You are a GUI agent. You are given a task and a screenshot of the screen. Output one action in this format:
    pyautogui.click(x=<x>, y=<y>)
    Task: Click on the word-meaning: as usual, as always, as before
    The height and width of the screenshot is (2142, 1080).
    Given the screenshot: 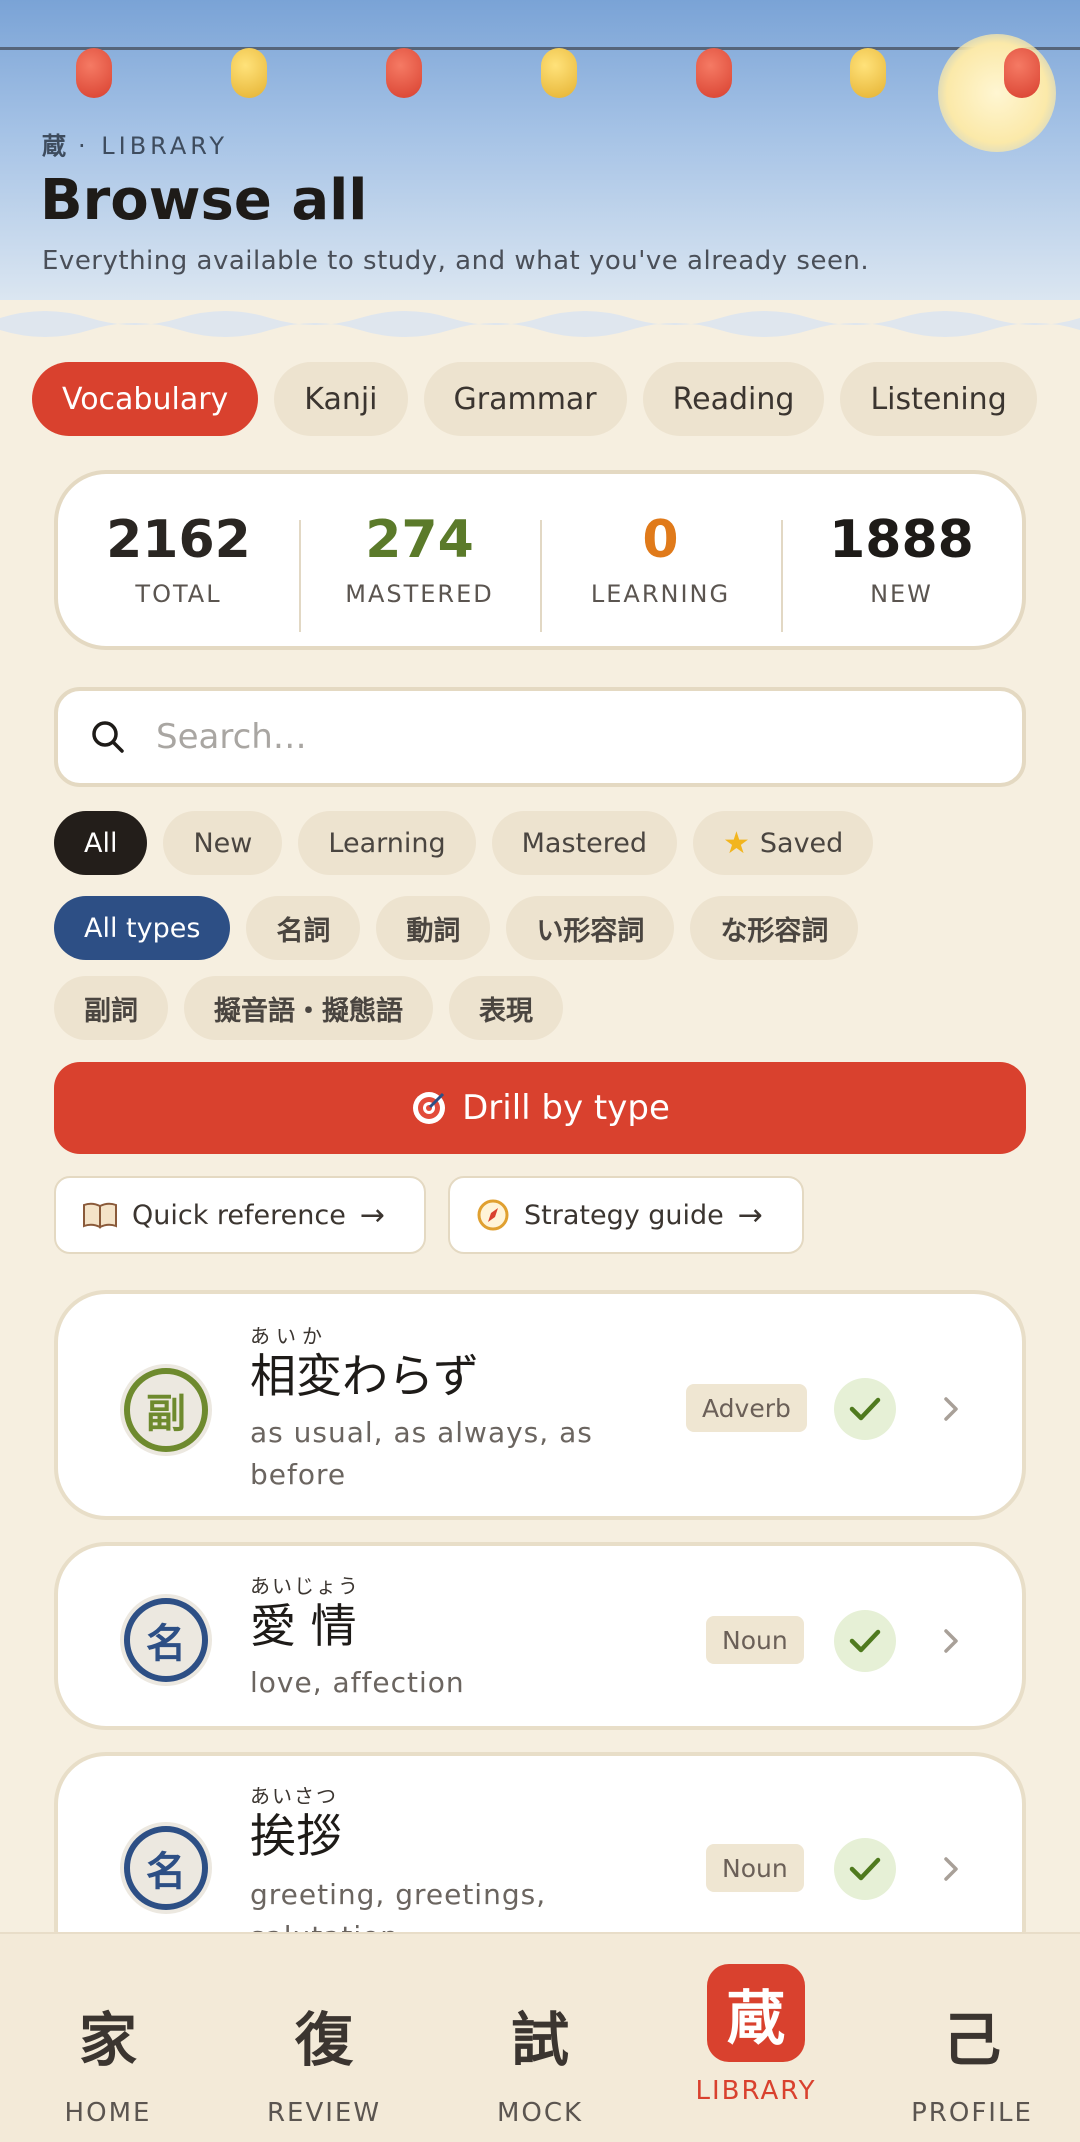 What is the action you would take?
    pyautogui.click(x=421, y=1453)
    